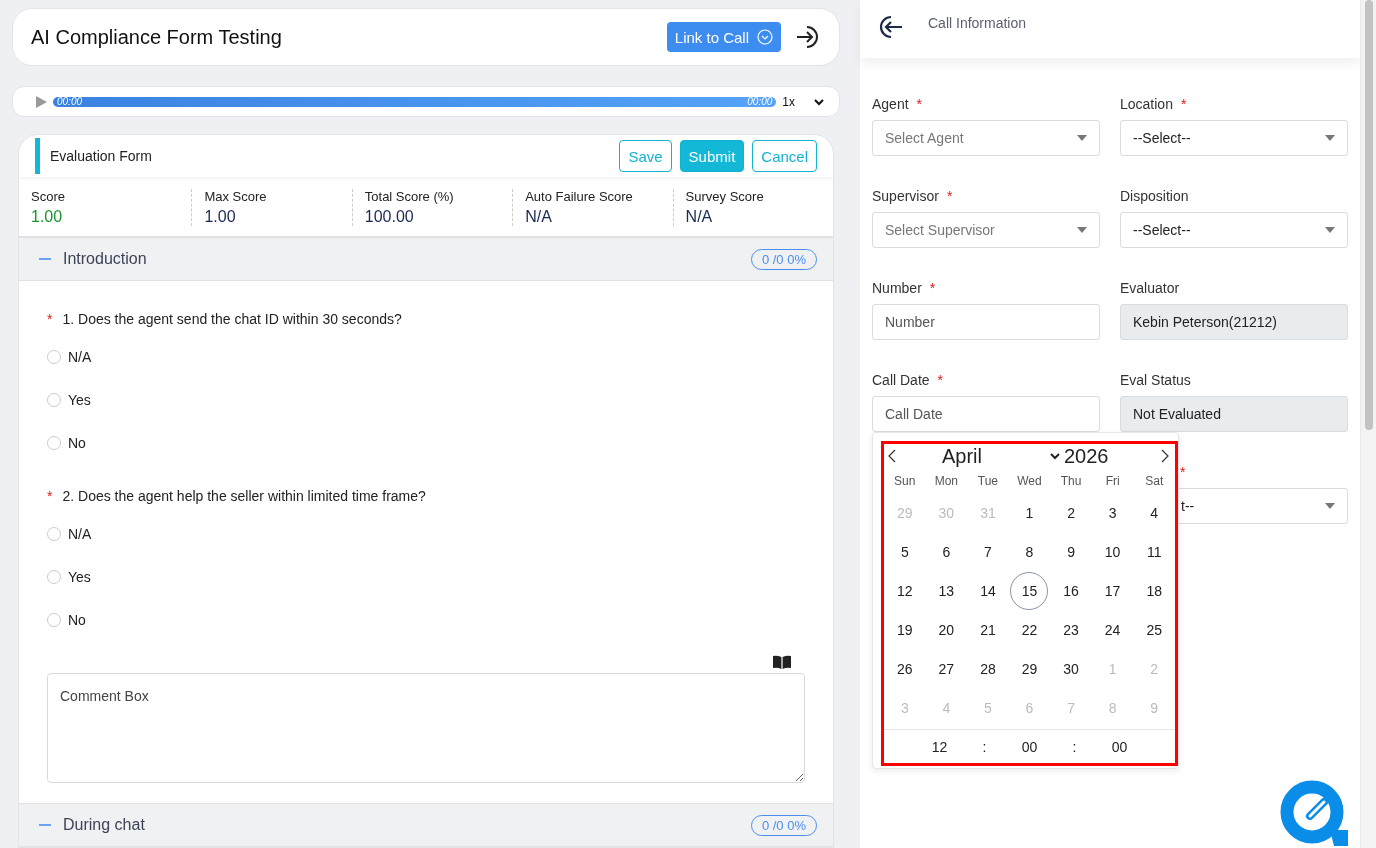 This screenshot has width=1376, height=848. Describe the element at coordinates (939, 746) in the screenshot. I see `time-field: 12` at that location.